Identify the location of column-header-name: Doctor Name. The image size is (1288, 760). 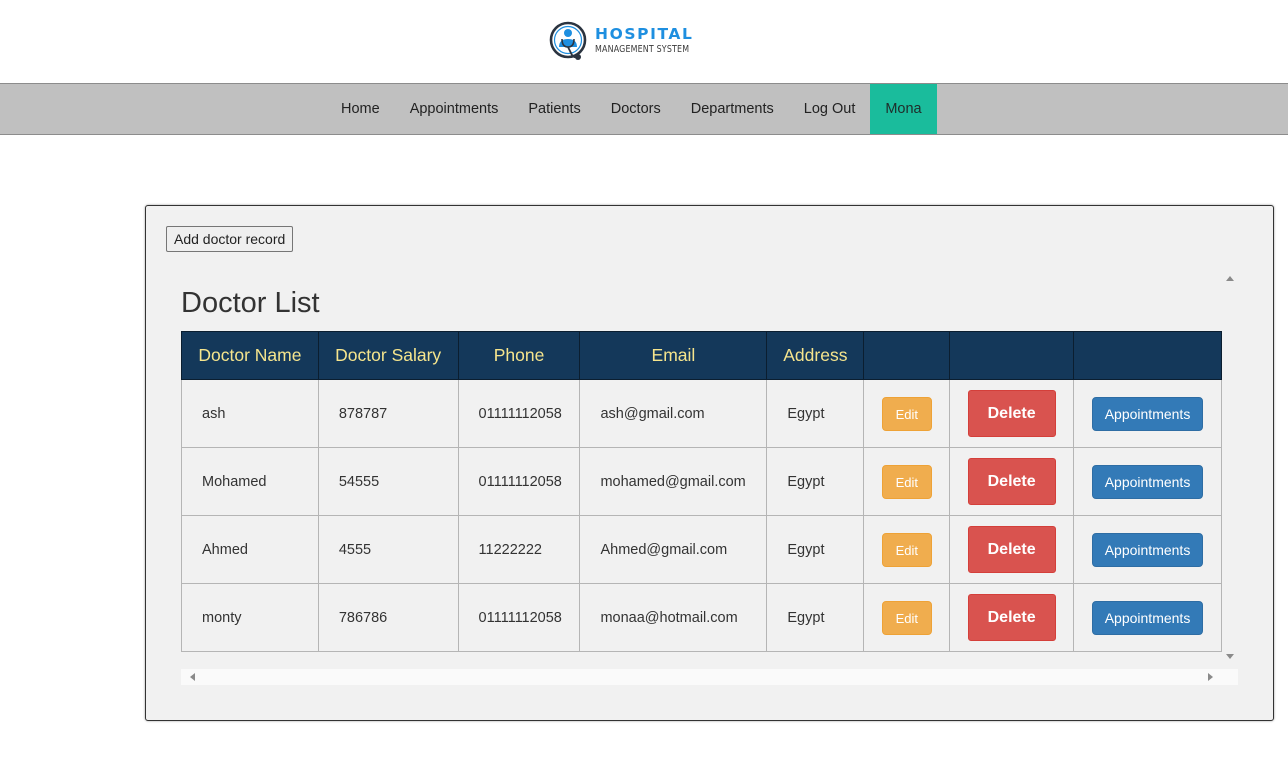
(250, 355).